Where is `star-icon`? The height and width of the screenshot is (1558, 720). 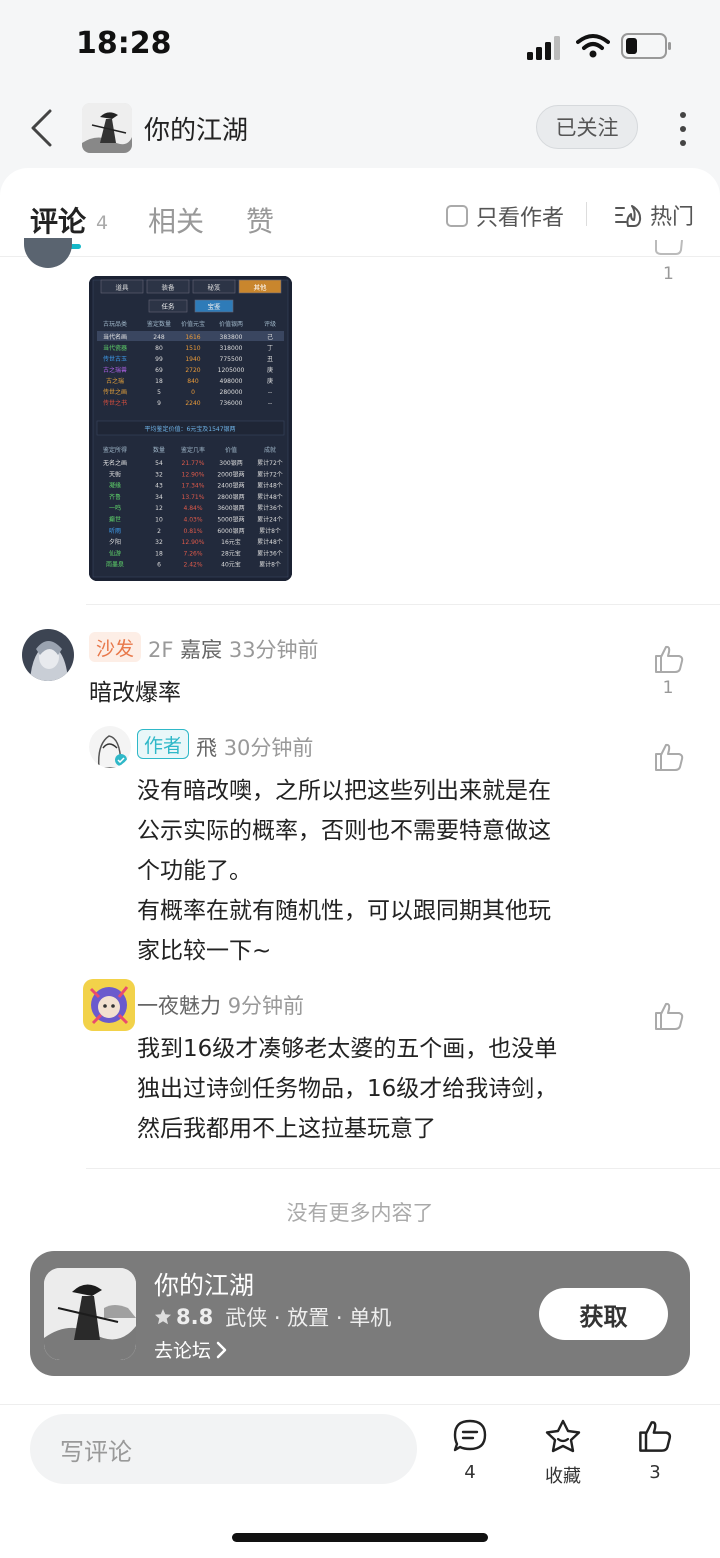
star-icon is located at coordinates (163, 1317).